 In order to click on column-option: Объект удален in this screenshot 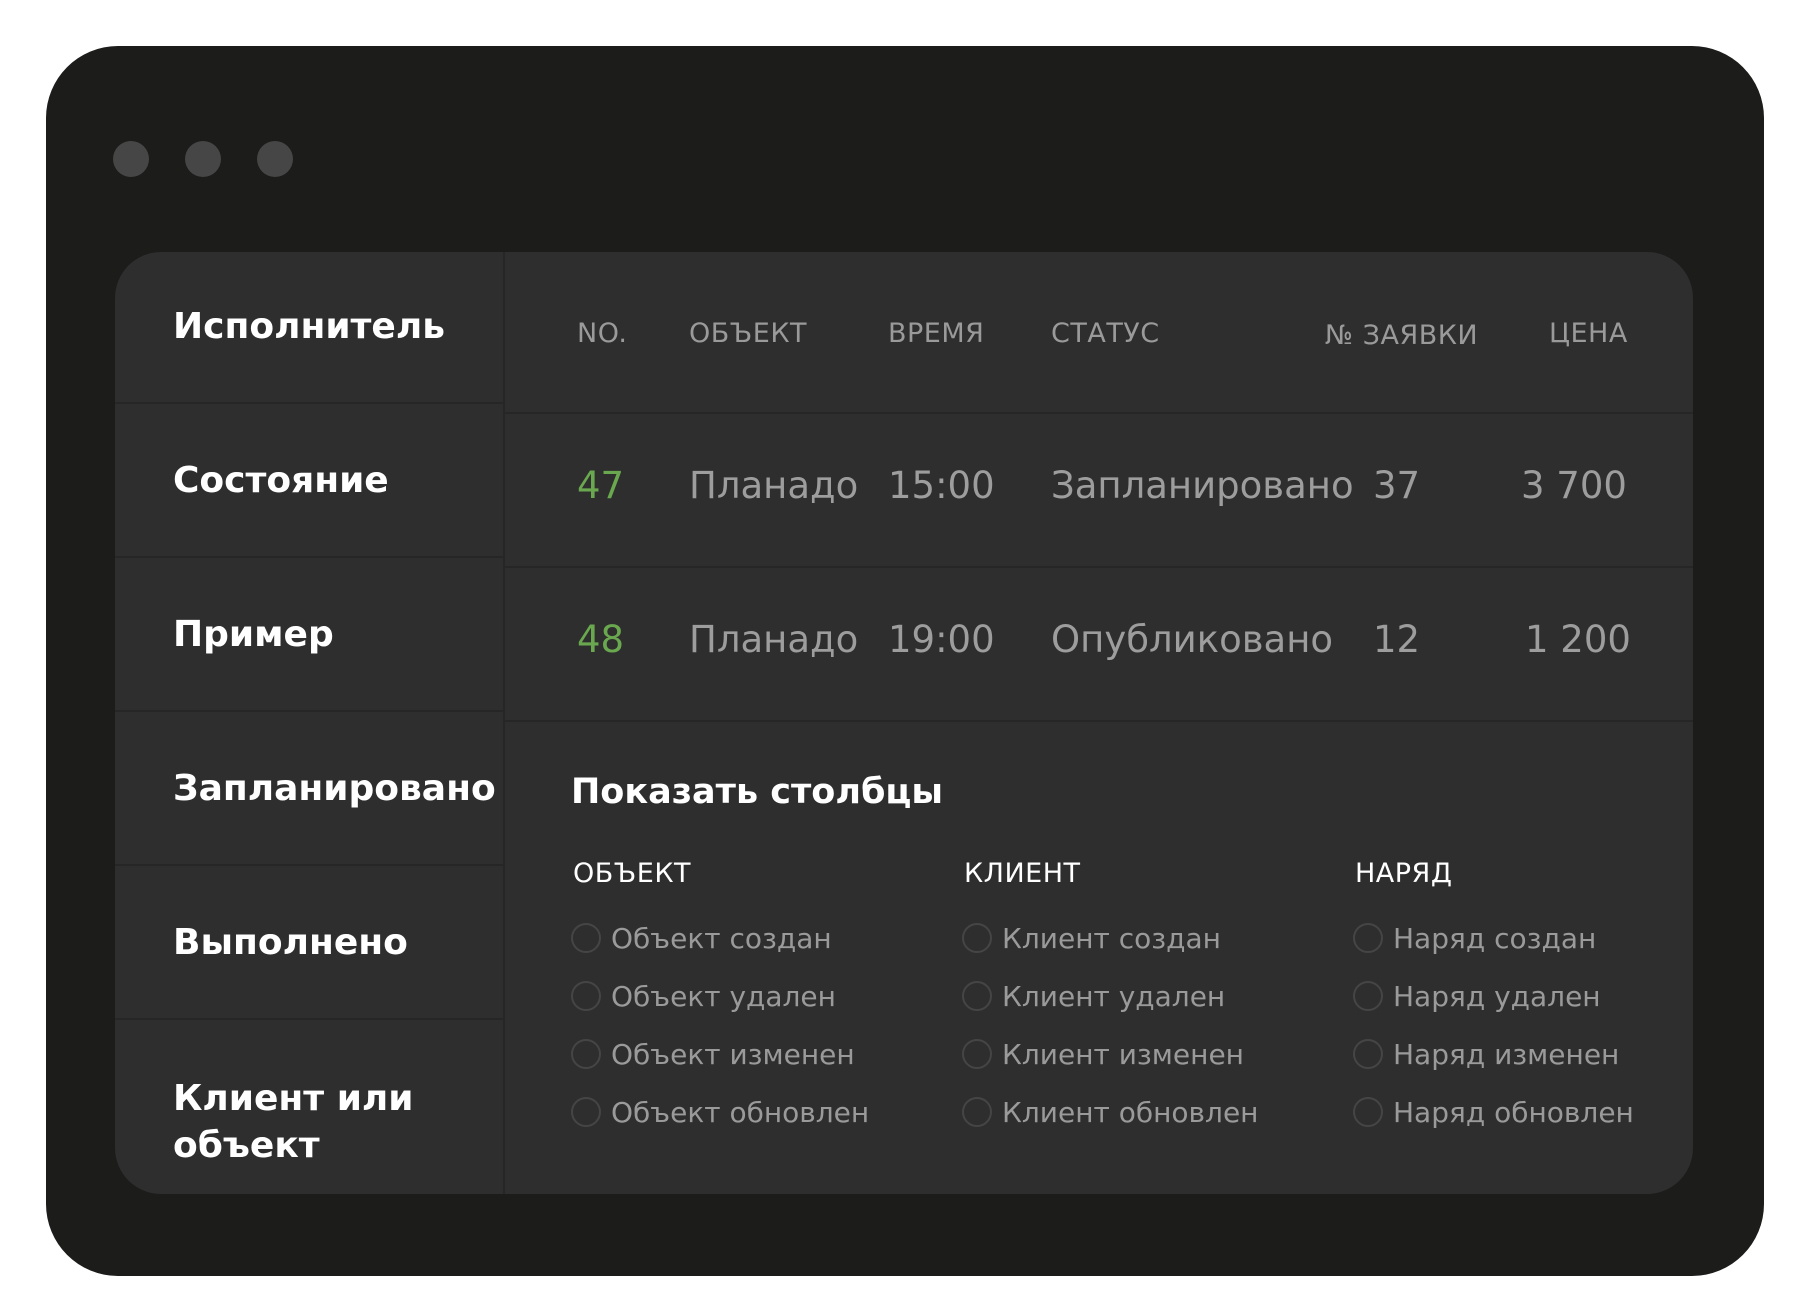, I will do `click(720, 996)`.